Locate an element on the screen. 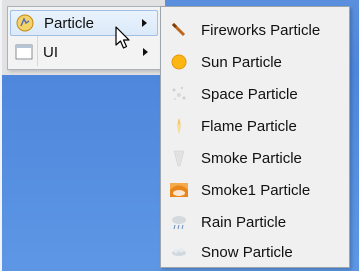 This screenshot has height=271, width=359. submenu-item-rain: Rain Particle is located at coordinates (255, 222).